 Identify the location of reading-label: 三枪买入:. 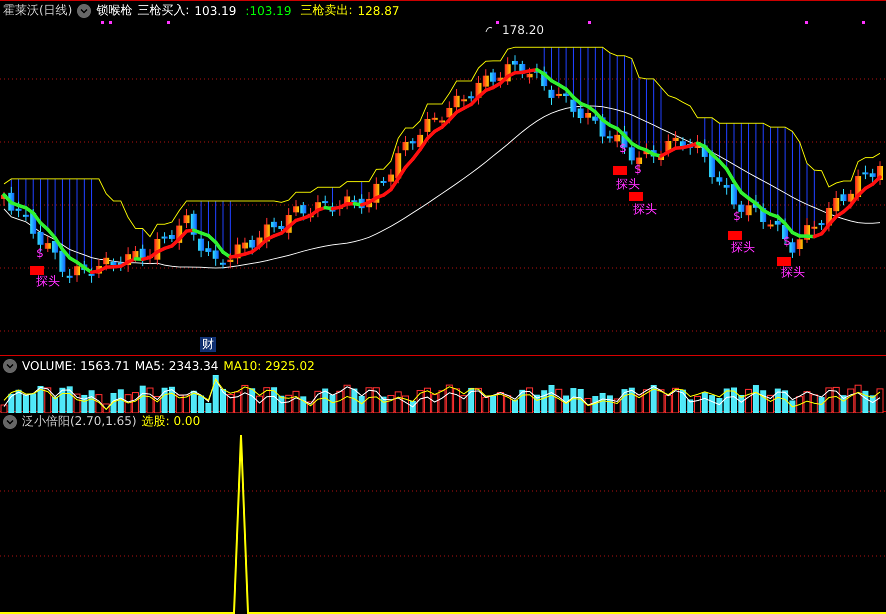
(163, 10).